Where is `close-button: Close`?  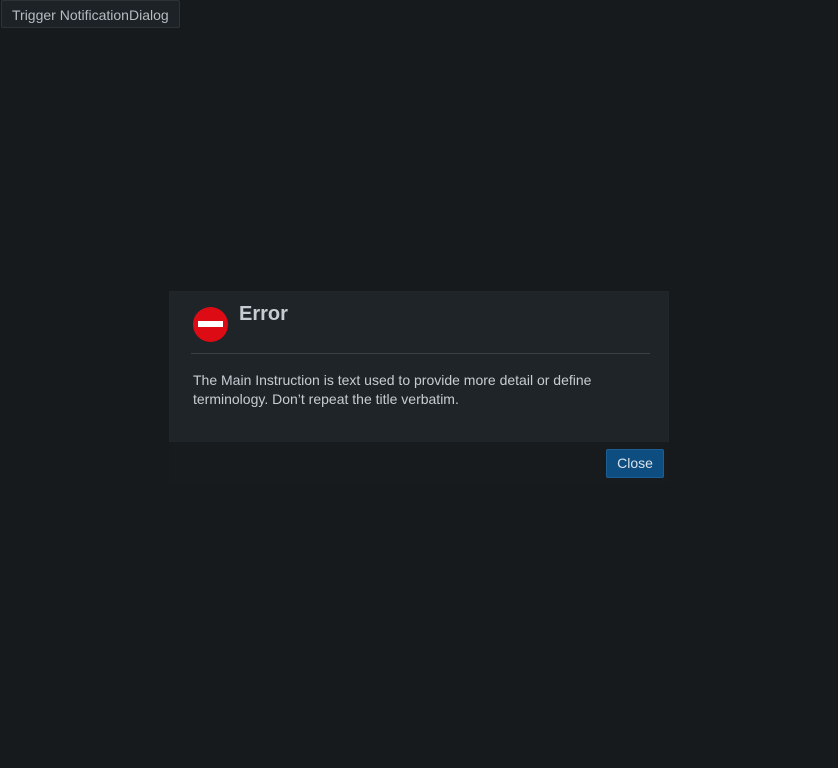
close-button: Close is located at coordinates (635, 463).